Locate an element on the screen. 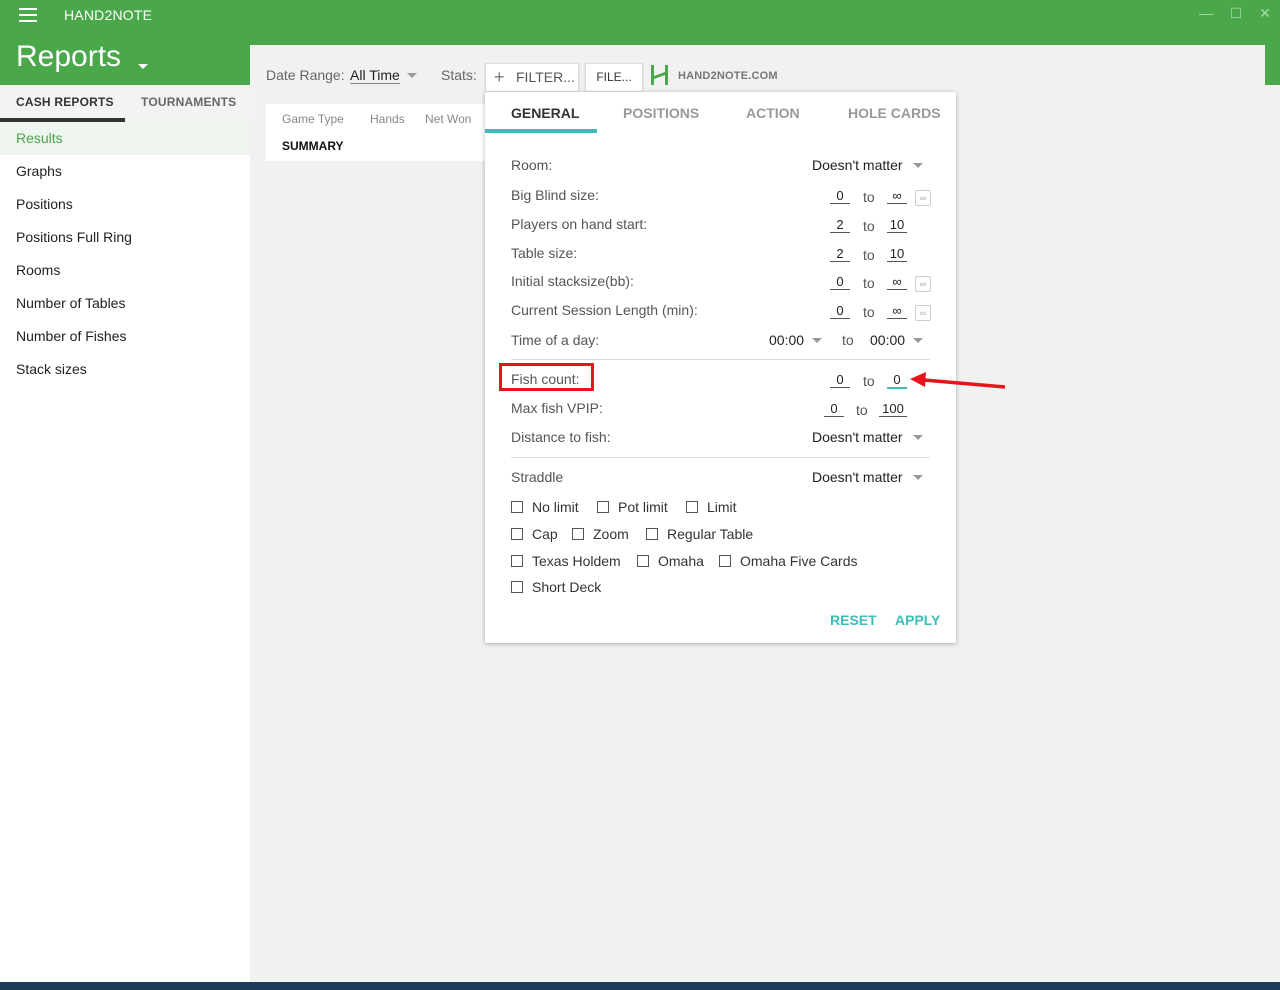 The width and height of the screenshot is (1280, 990). menu-icon is located at coordinates (28, 15).